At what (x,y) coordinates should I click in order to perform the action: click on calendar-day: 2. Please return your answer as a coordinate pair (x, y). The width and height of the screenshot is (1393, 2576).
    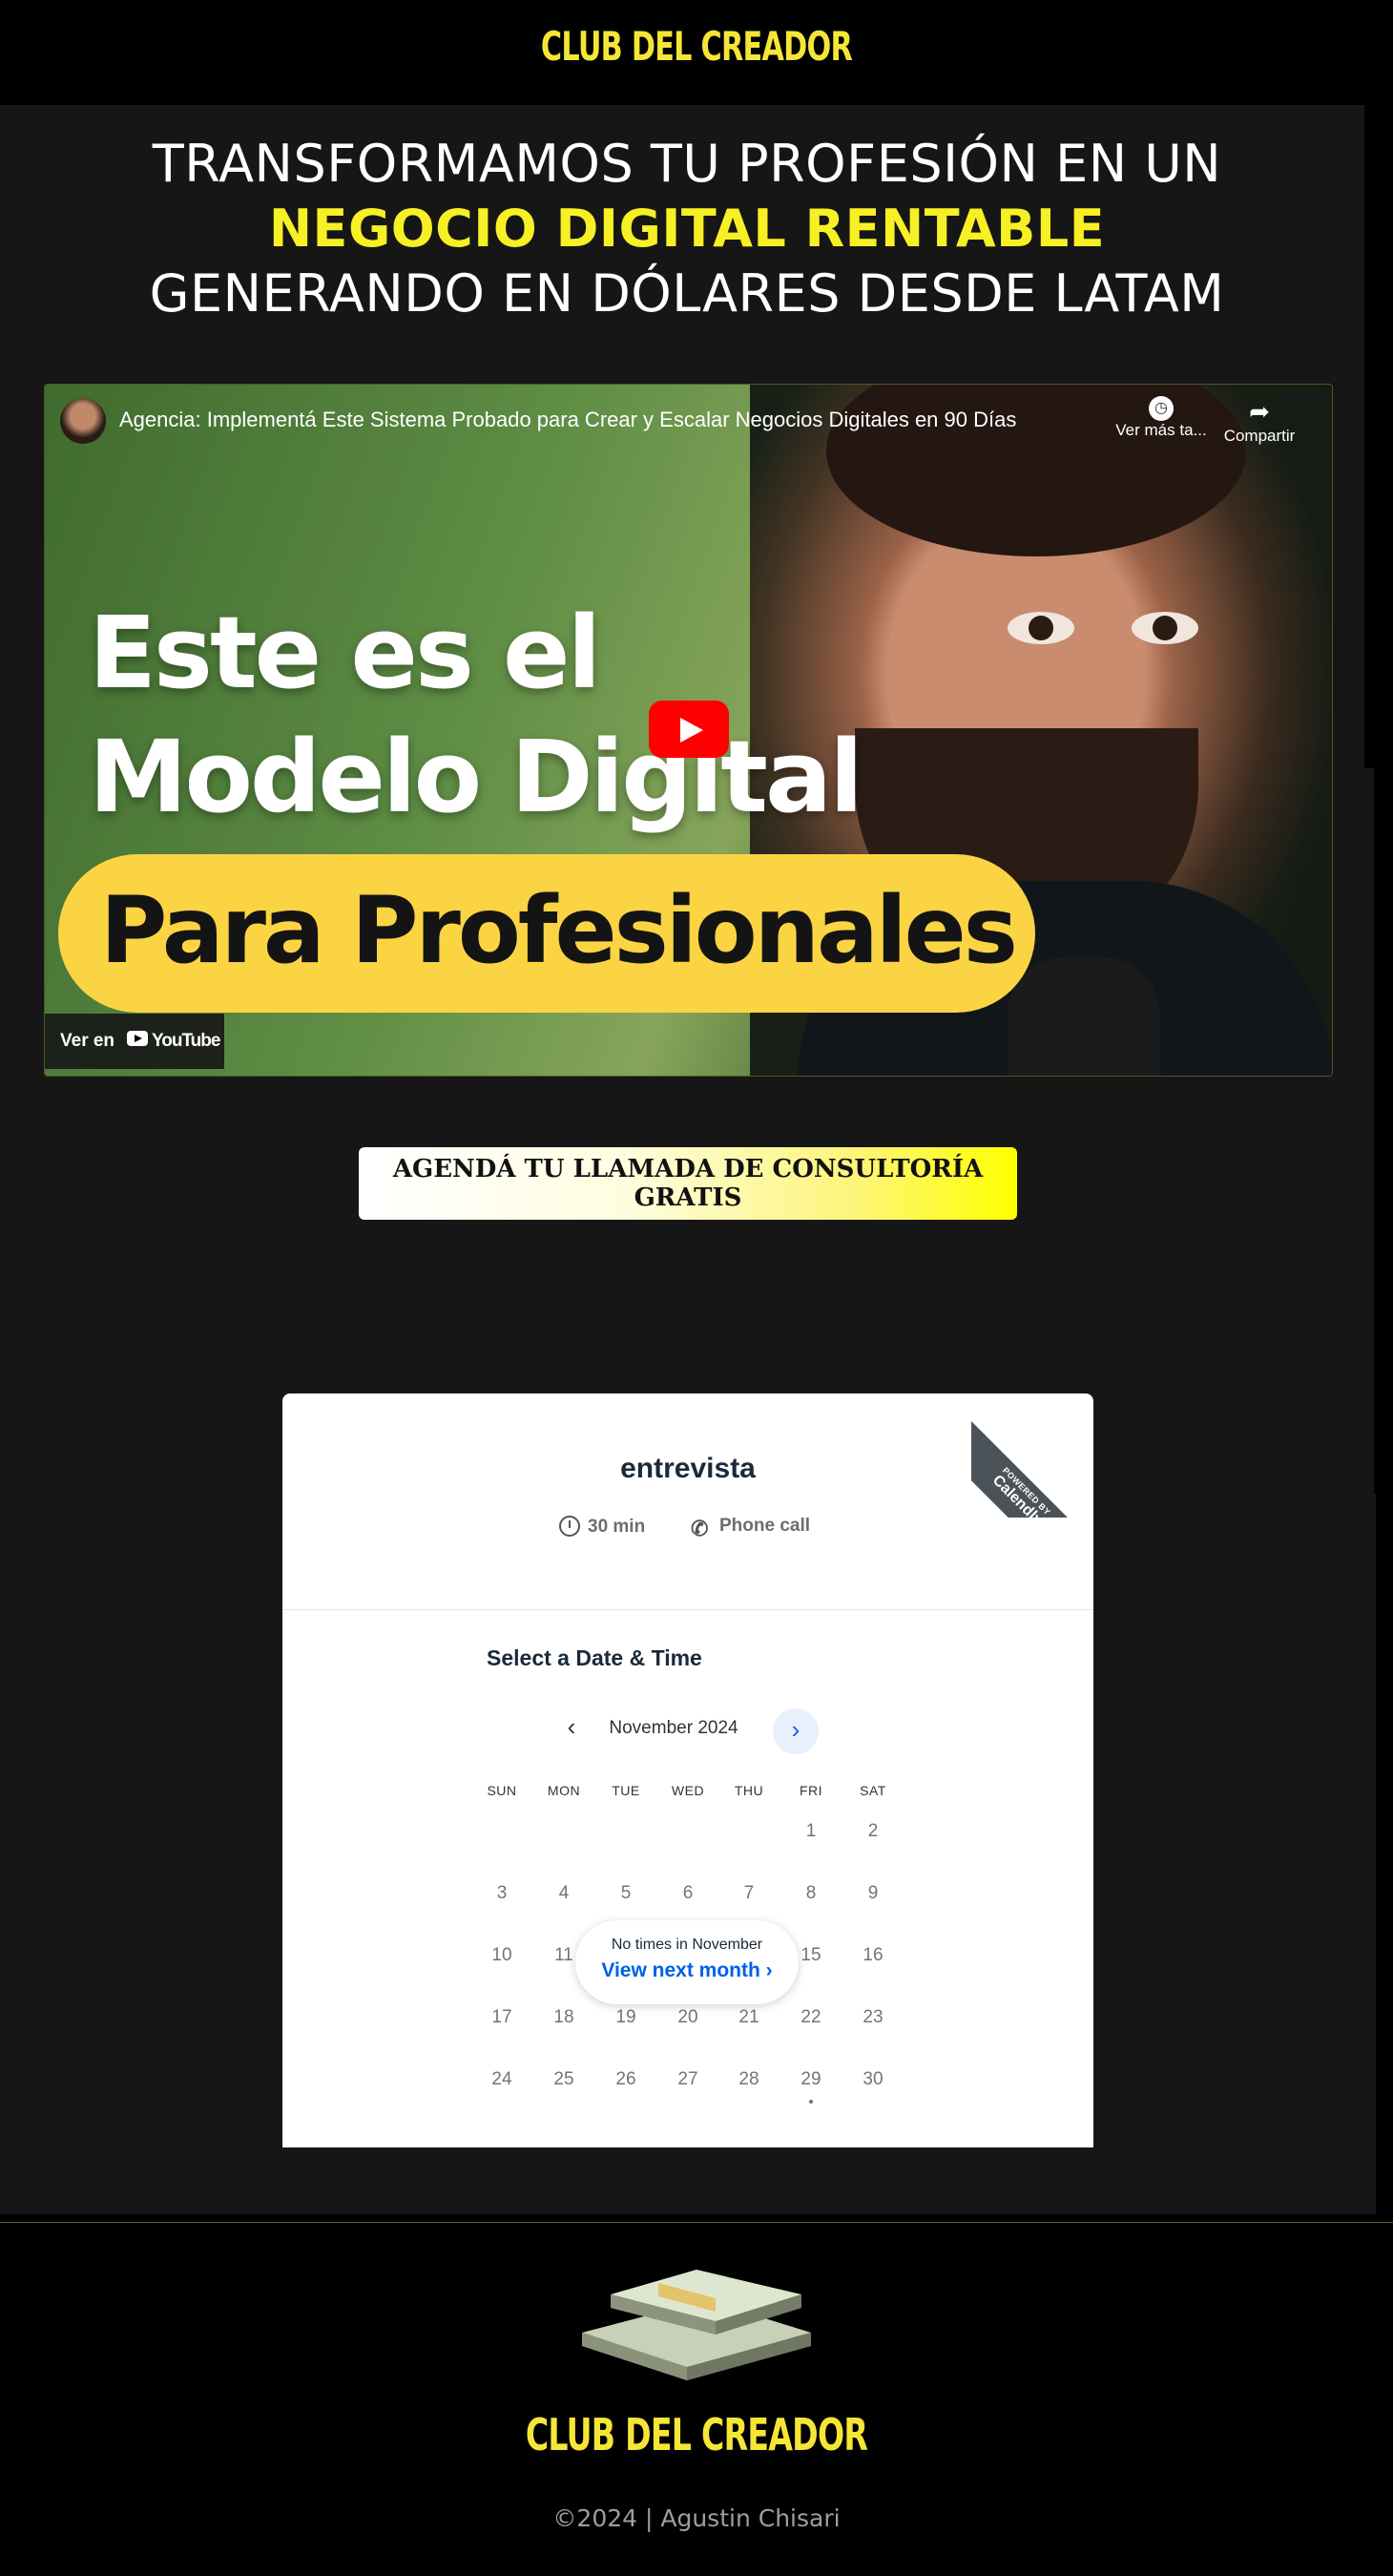
    Looking at the image, I should click on (873, 1831).